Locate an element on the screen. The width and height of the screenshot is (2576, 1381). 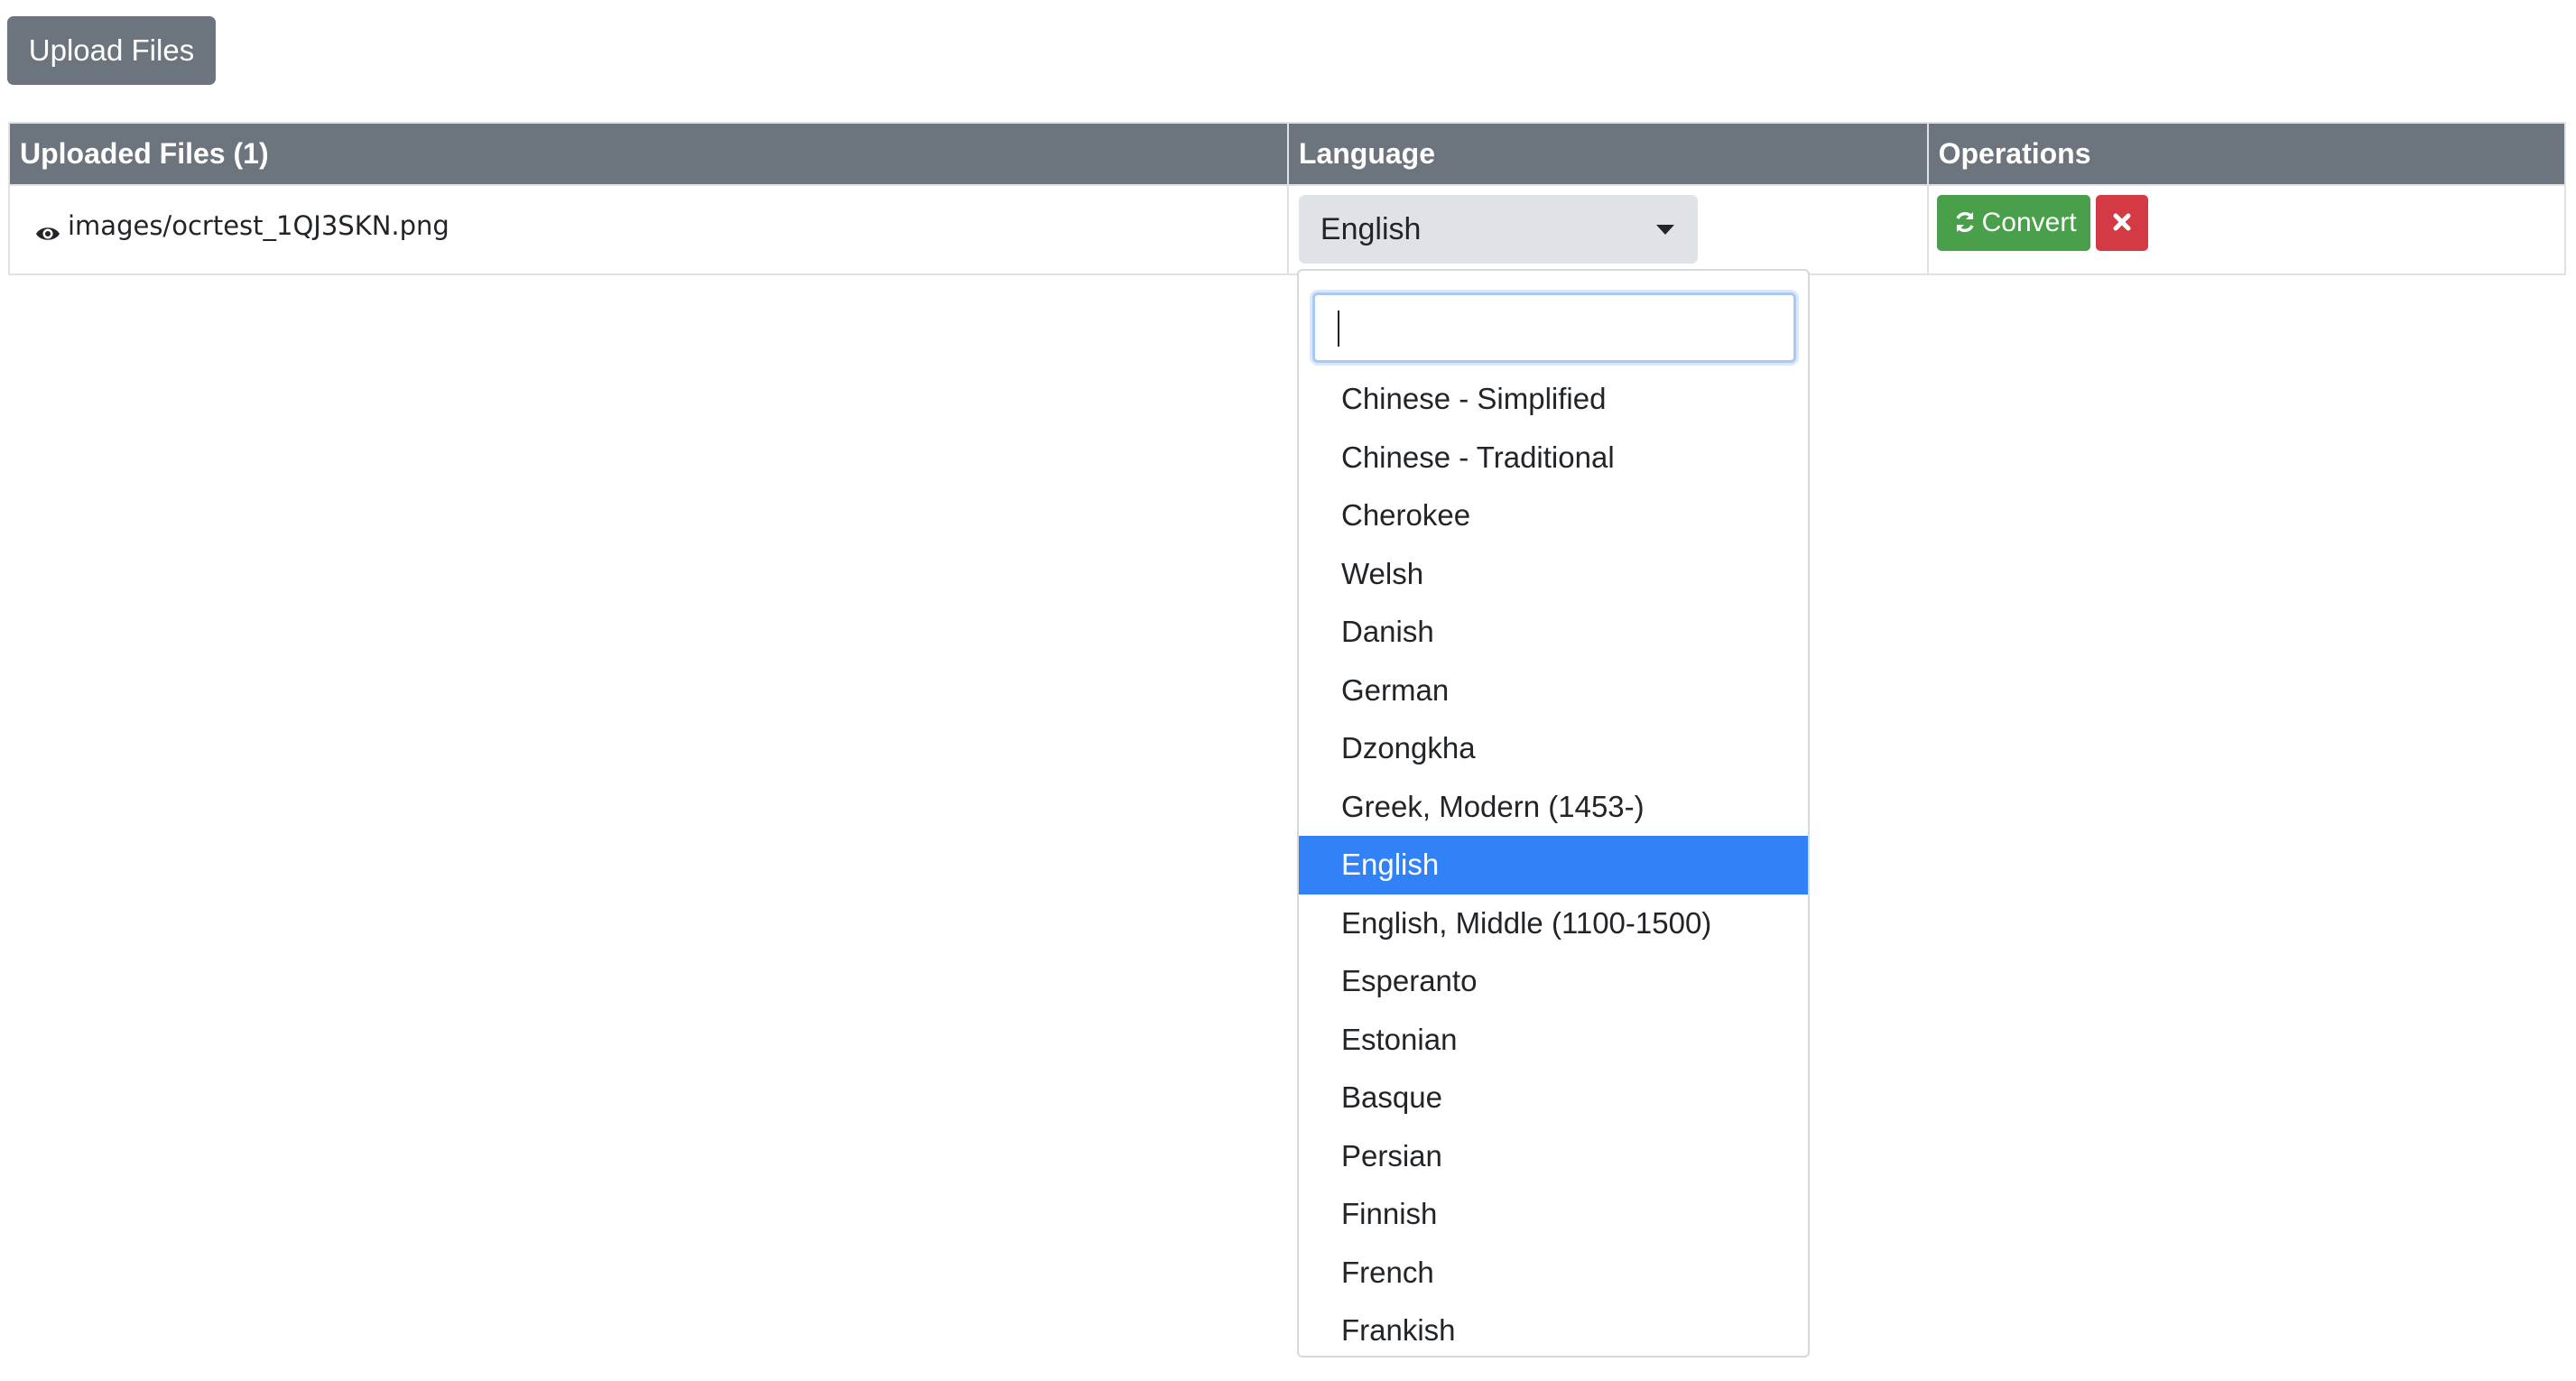
text-cursor is located at coordinates (1339, 328).